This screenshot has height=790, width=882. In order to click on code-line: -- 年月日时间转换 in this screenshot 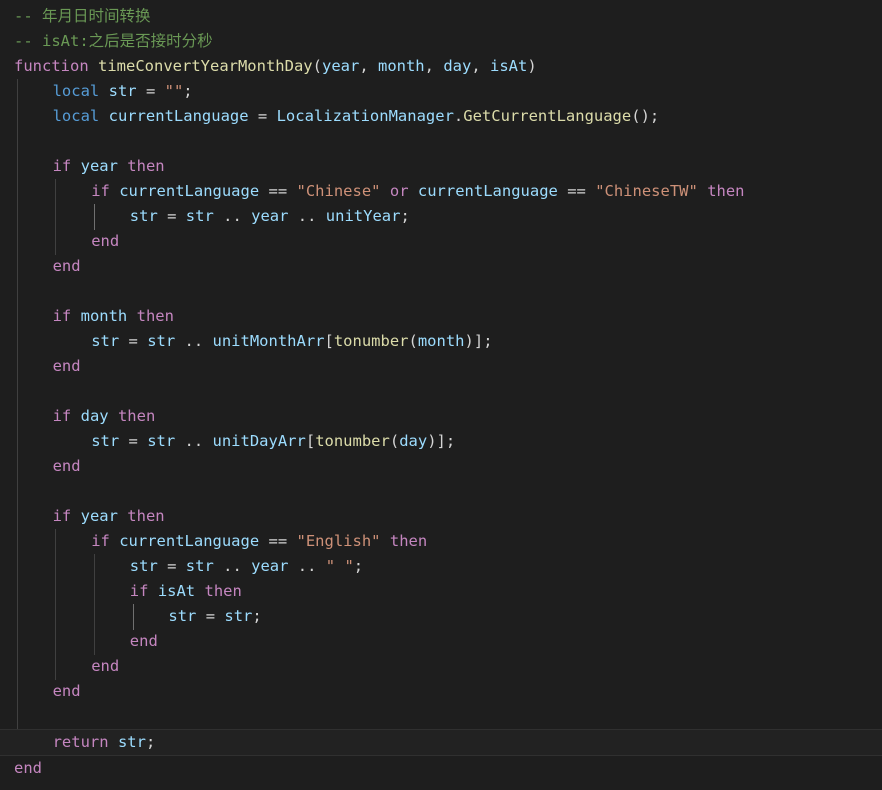, I will do `click(441, 16)`.